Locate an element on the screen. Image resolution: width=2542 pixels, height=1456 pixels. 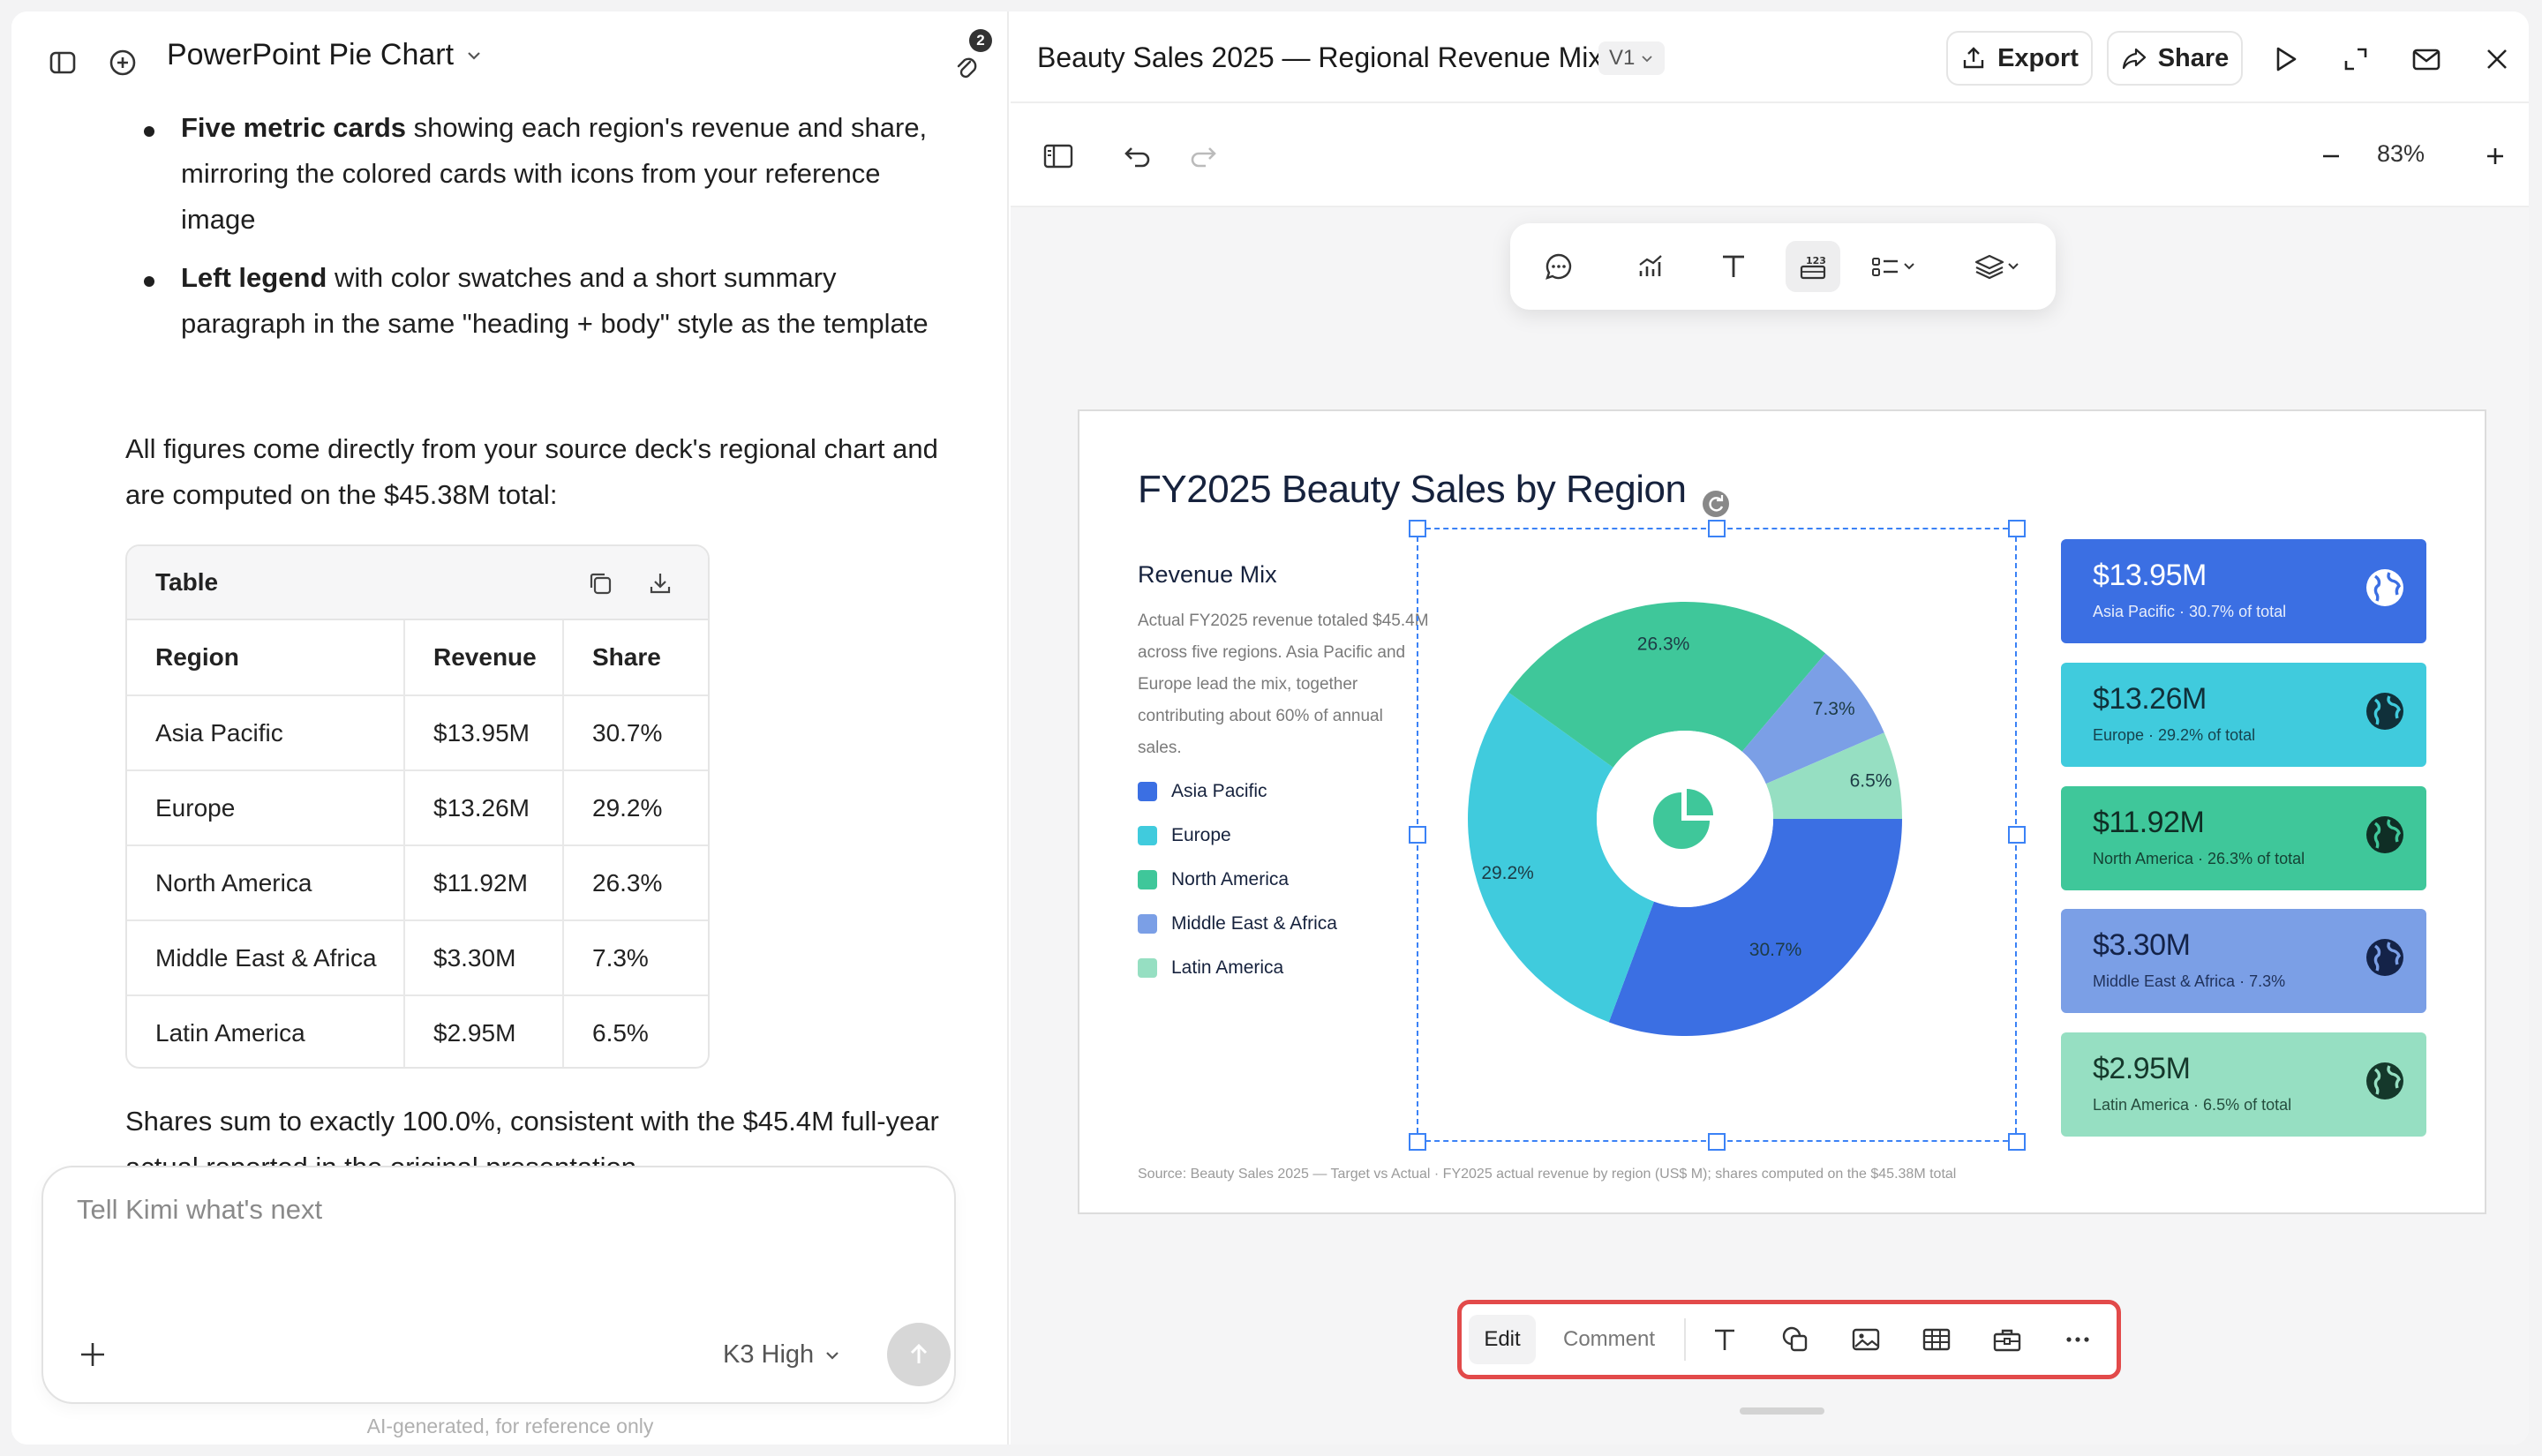
redo-icon is located at coordinates (1203, 156).